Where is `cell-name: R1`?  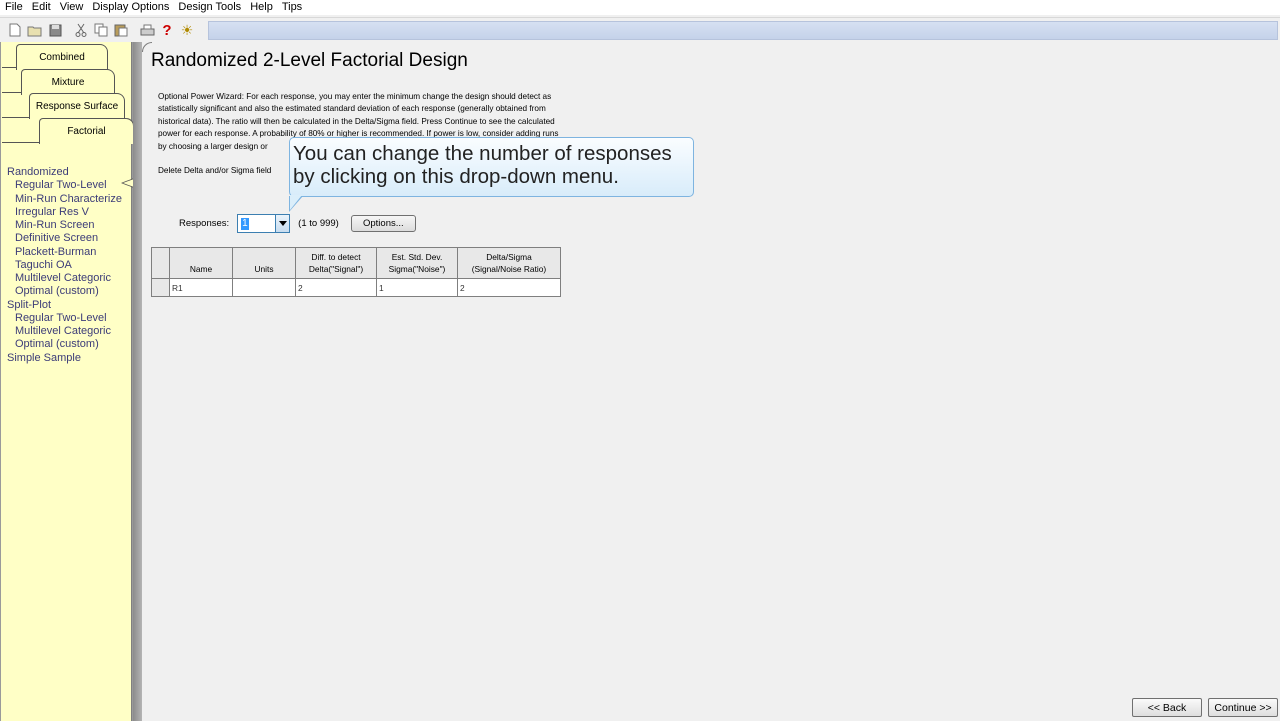
cell-name: R1 is located at coordinates (201, 287).